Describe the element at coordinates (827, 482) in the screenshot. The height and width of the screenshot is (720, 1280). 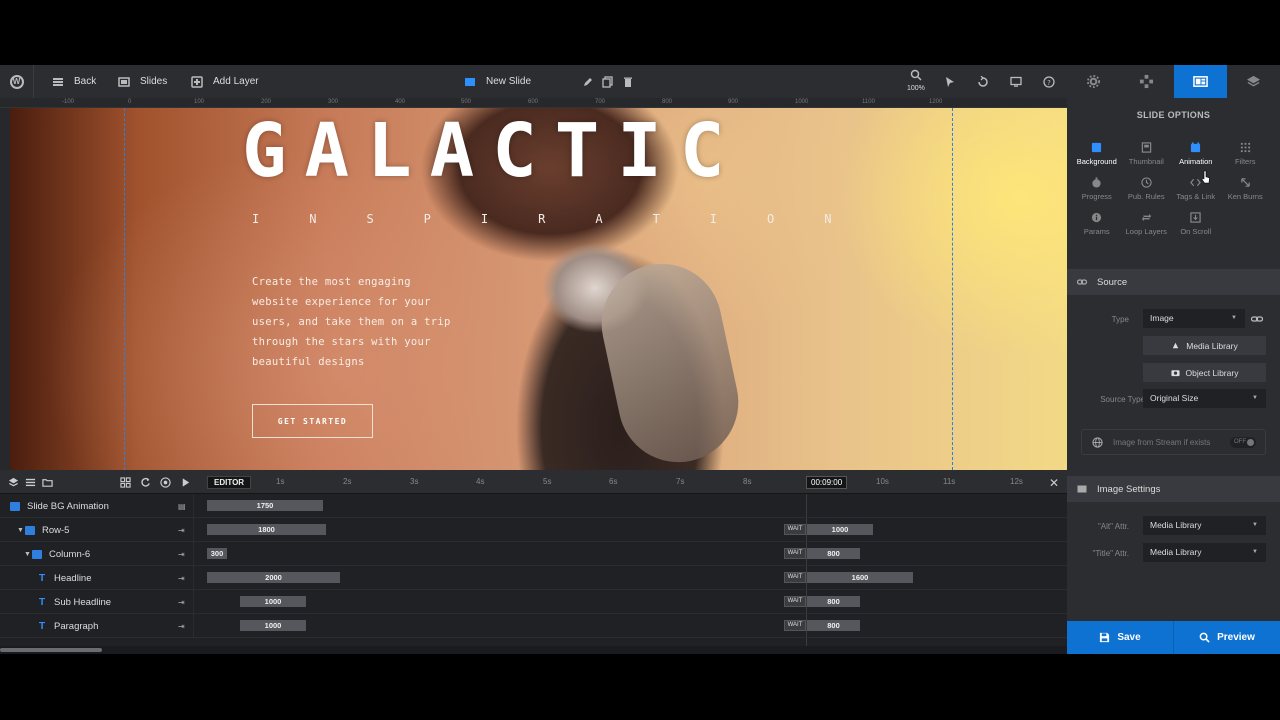
I see `playhead-time: 00:09:00` at that location.